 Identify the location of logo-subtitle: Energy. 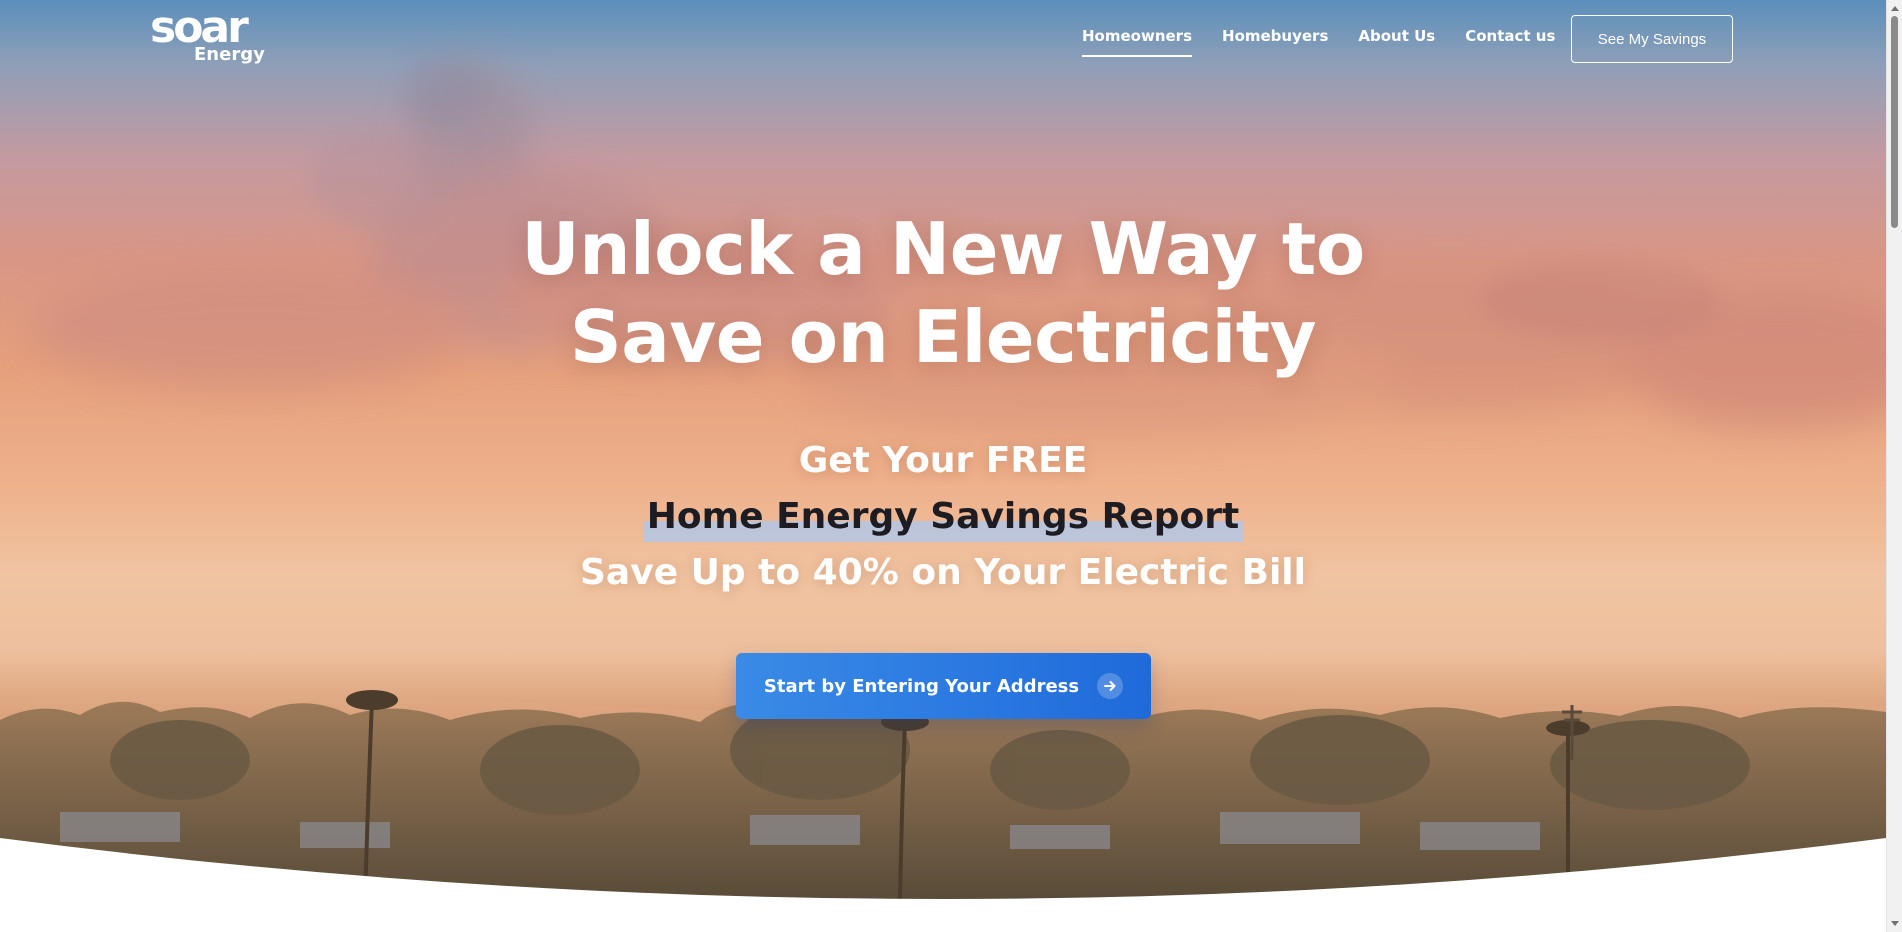
(229, 54).